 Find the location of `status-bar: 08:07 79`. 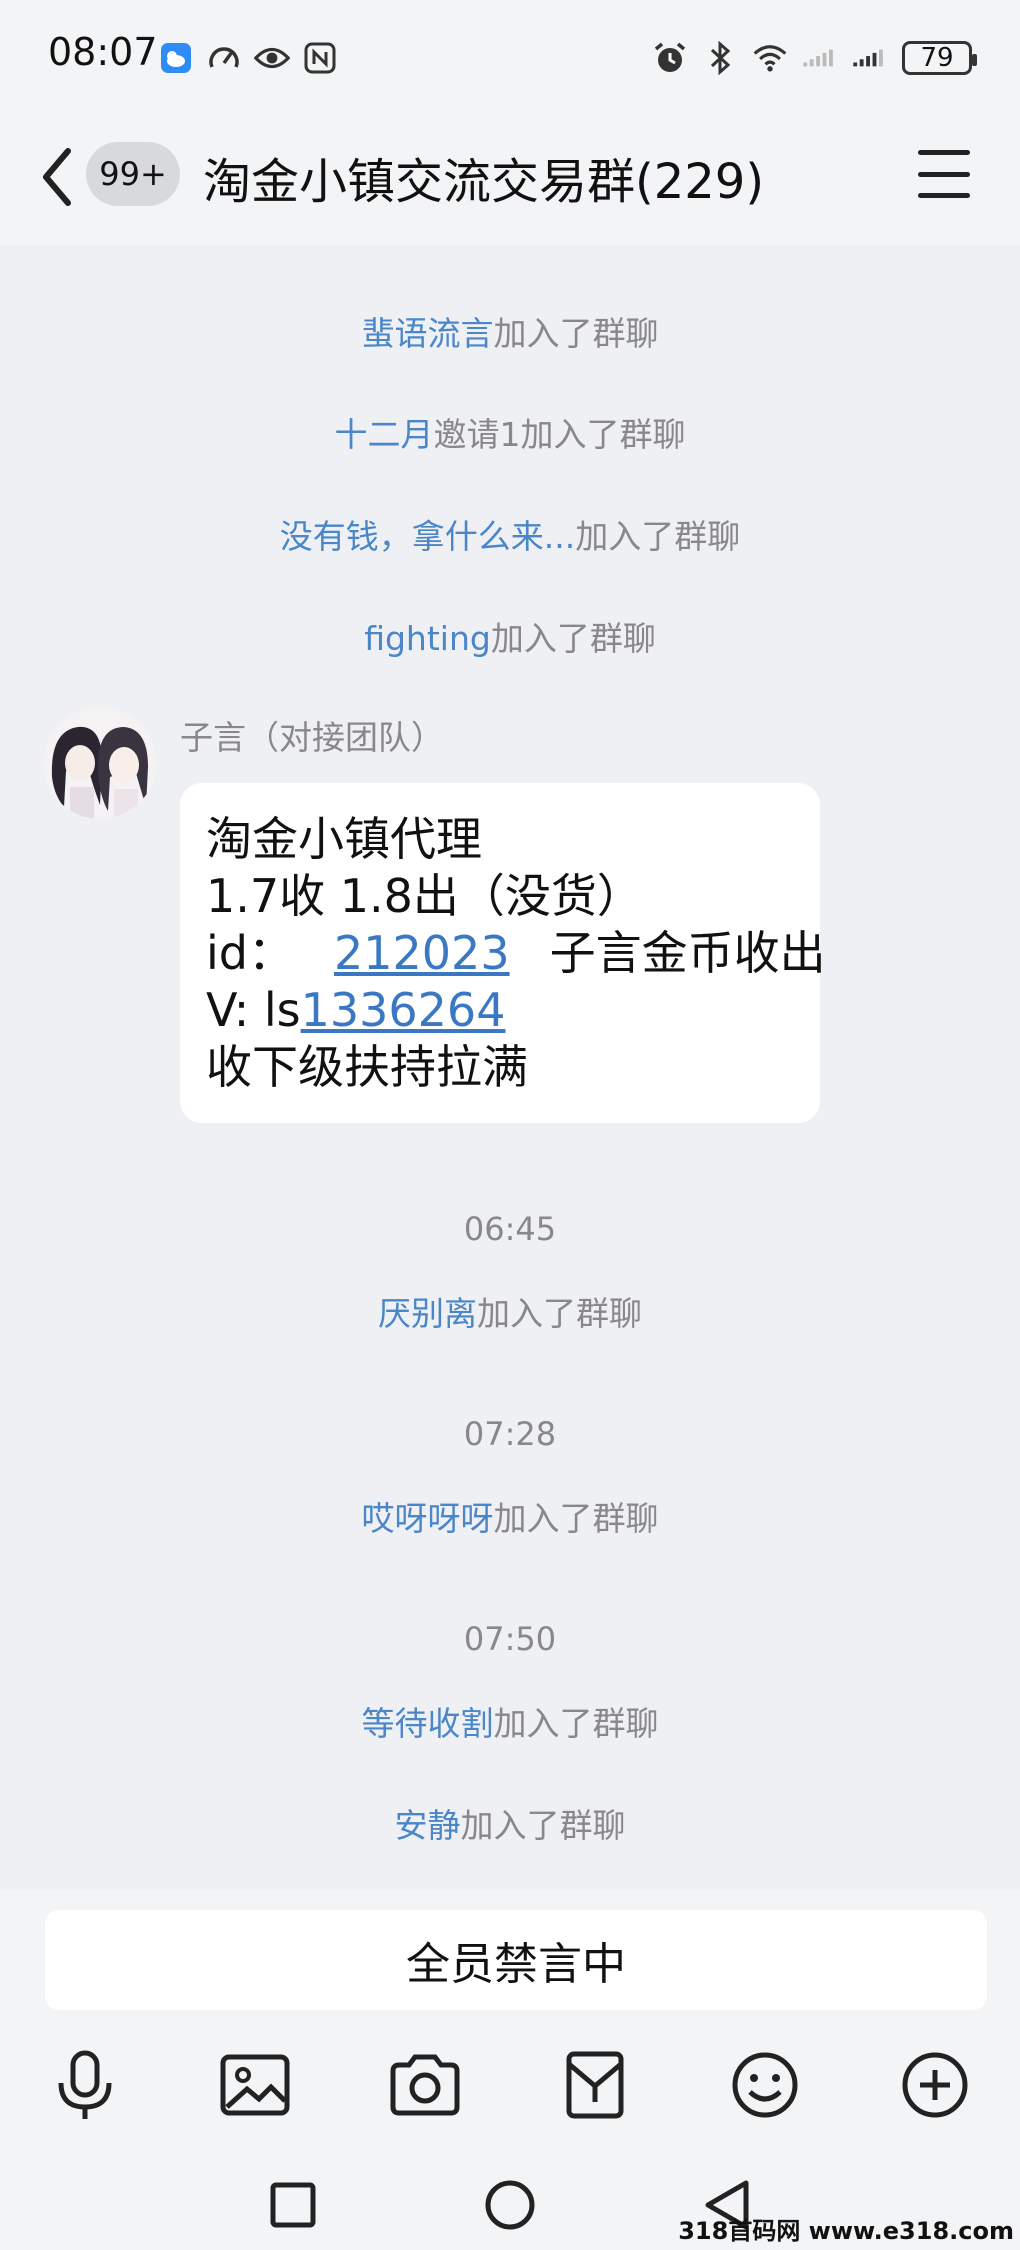

status-bar: 08:07 79 is located at coordinates (510, 60).